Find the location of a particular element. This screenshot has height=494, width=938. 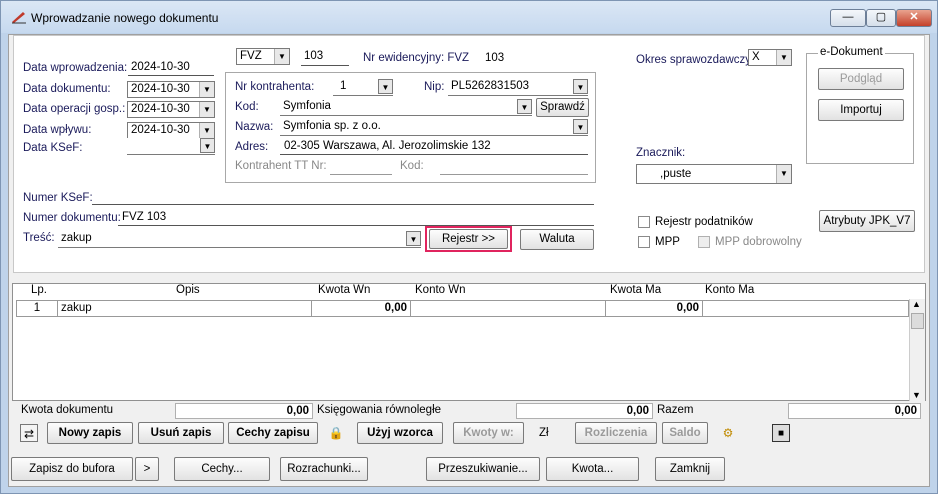

save-more-button: > is located at coordinates (147, 469).